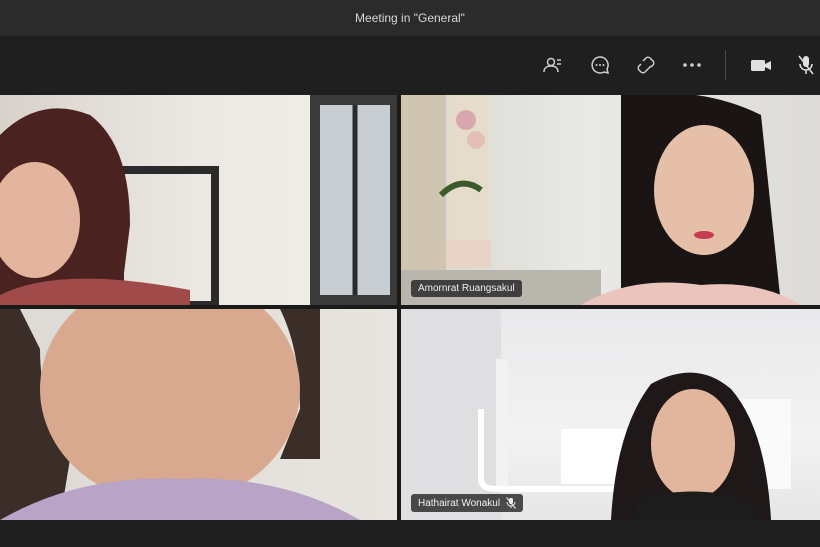  I want to click on microphone-toggle-button, so click(805, 65).